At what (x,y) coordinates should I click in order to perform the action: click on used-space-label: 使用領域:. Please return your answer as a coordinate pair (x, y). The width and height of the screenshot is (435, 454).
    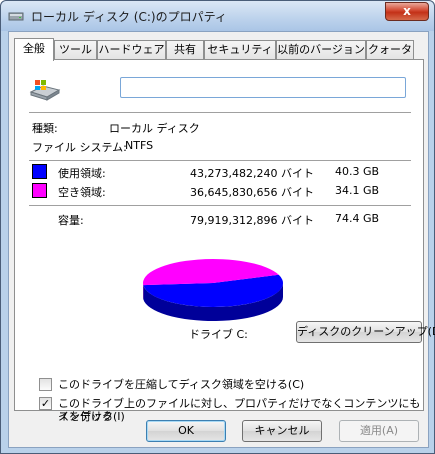
    Looking at the image, I should click on (82, 173).